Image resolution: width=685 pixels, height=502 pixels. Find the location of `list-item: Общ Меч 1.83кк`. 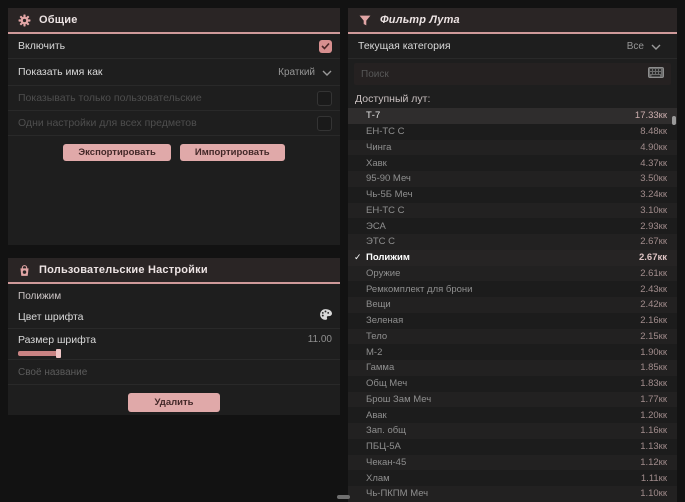

list-item: Общ Меч 1.83кк is located at coordinates (512, 383).